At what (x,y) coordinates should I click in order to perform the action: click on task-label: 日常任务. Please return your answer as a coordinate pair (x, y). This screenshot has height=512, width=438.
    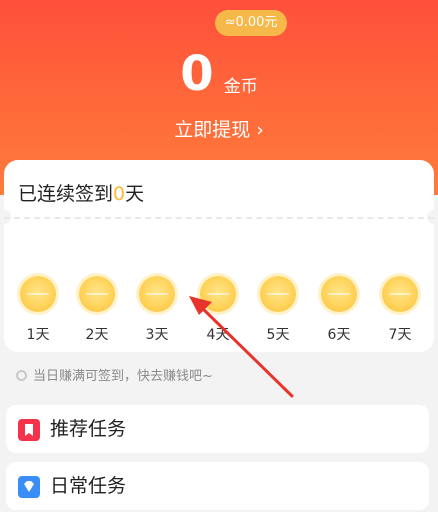
    Looking at the image, I should click on (88, 486).